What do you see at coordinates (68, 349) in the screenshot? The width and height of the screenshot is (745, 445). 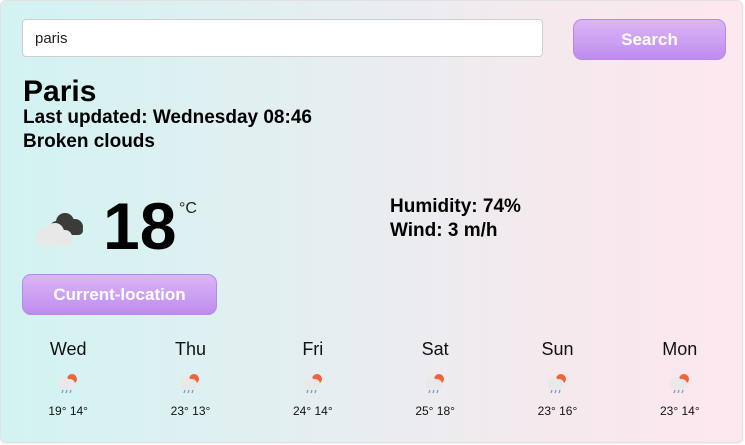 I see `forecast-day-name: Wed` at bounding box center [68, 349].